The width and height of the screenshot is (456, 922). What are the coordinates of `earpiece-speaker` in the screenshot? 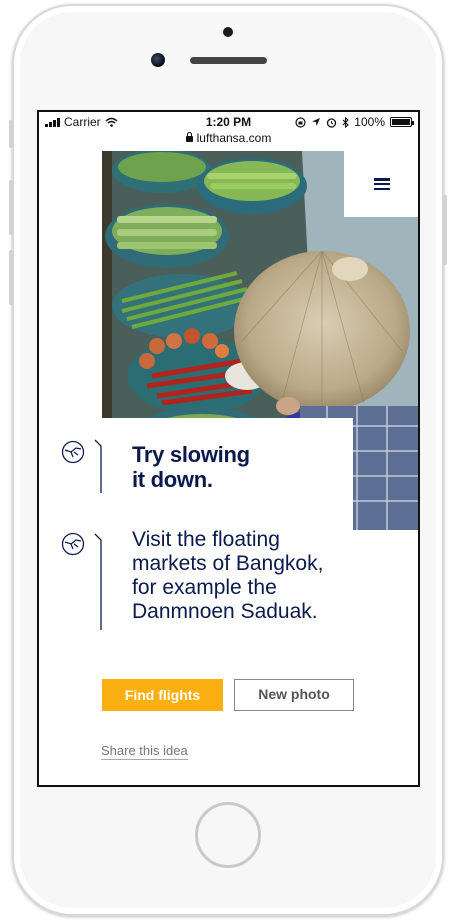 It's located at (228, 60).